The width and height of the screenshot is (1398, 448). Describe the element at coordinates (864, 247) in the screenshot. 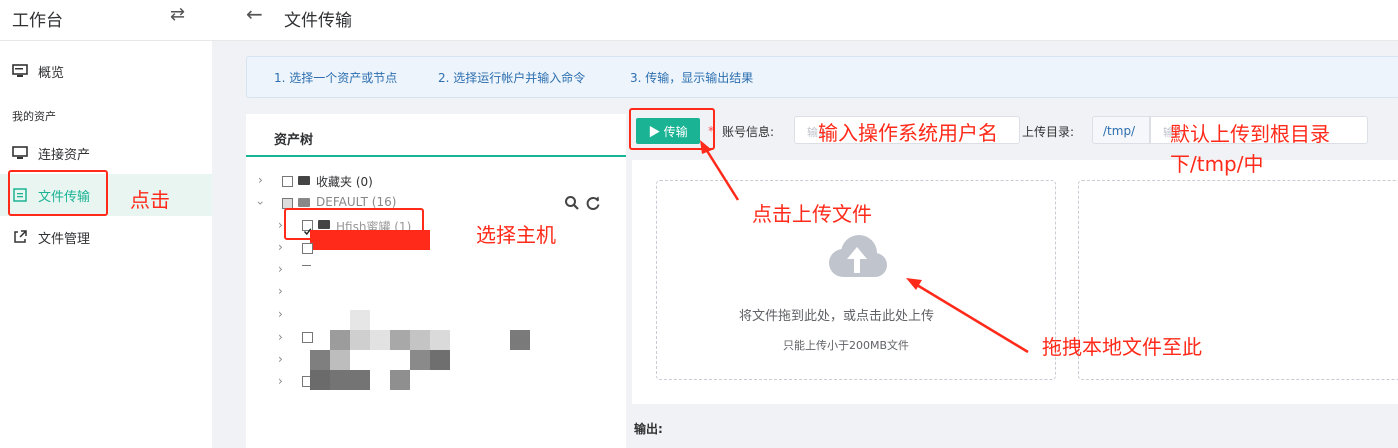

I see `annotation-arrows` at that location.